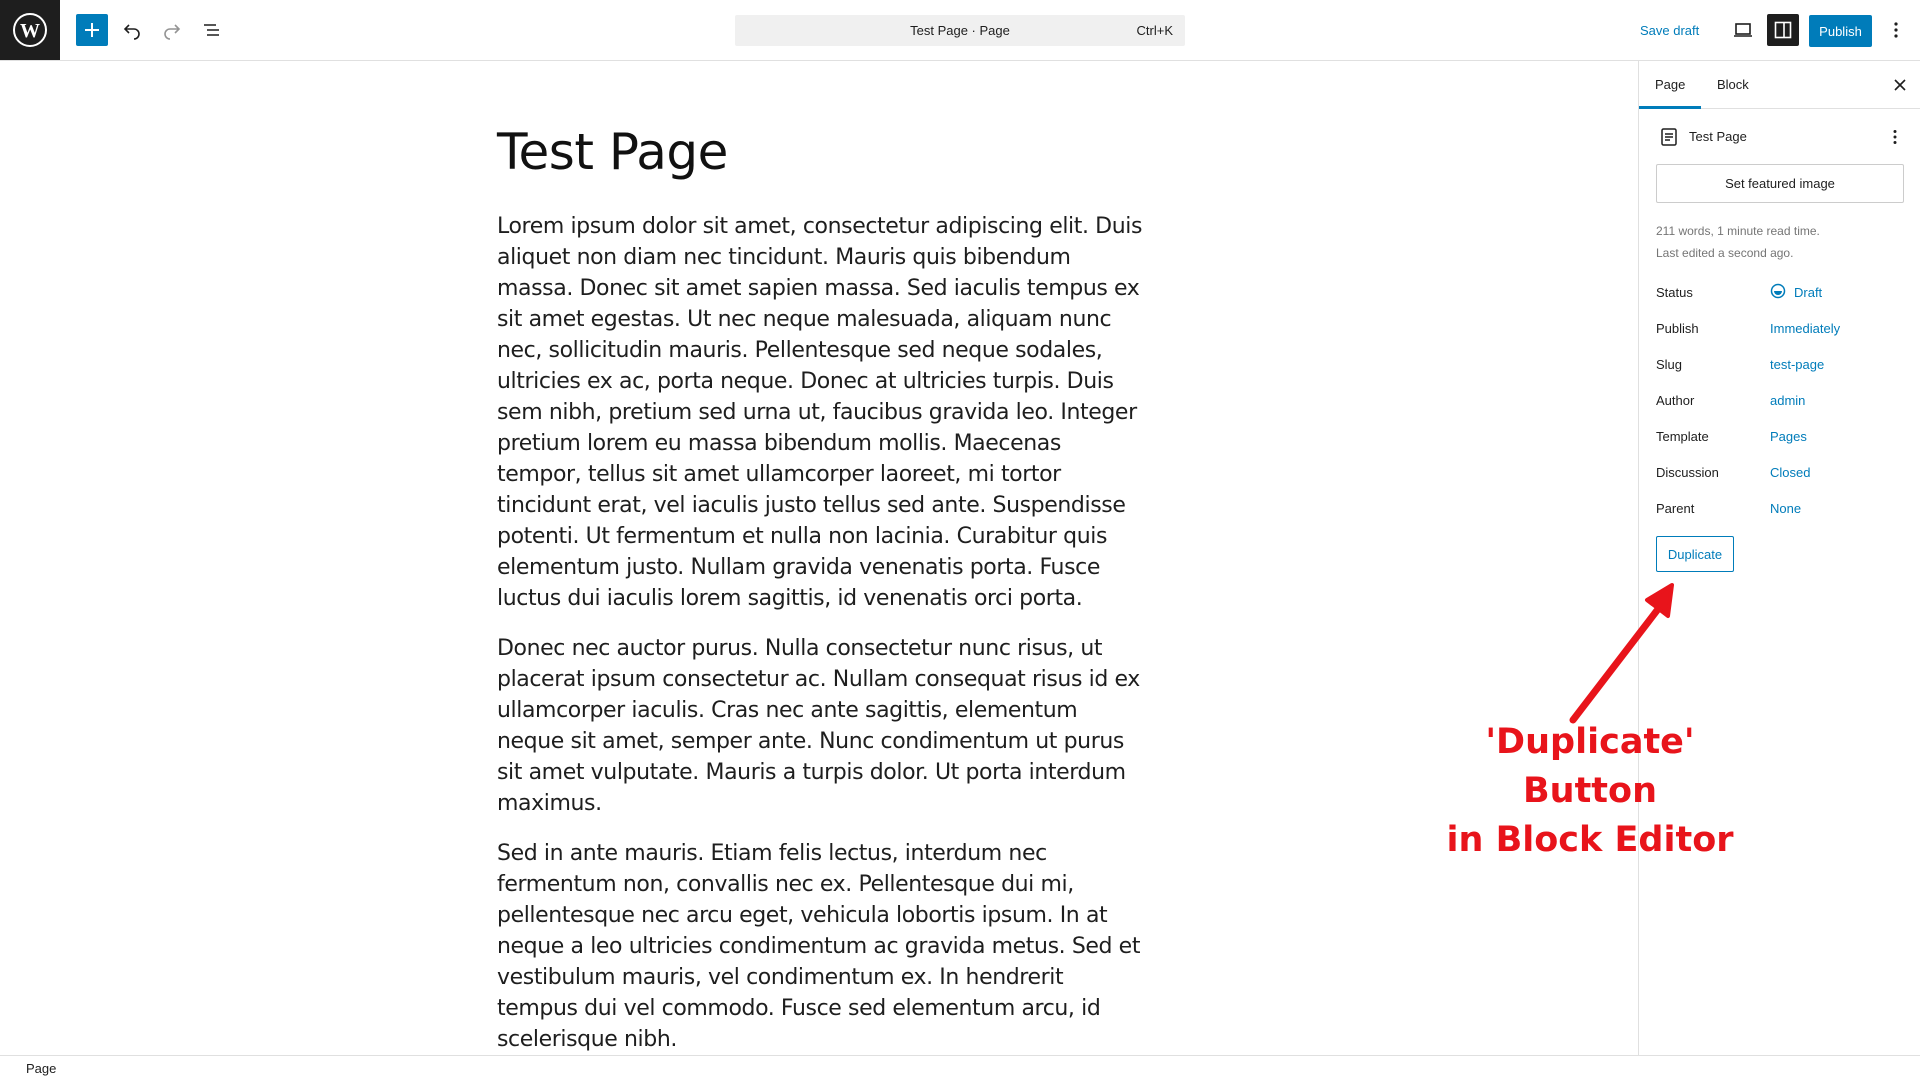  I want to click on discussion-value: Closed, so click(1790, 472).